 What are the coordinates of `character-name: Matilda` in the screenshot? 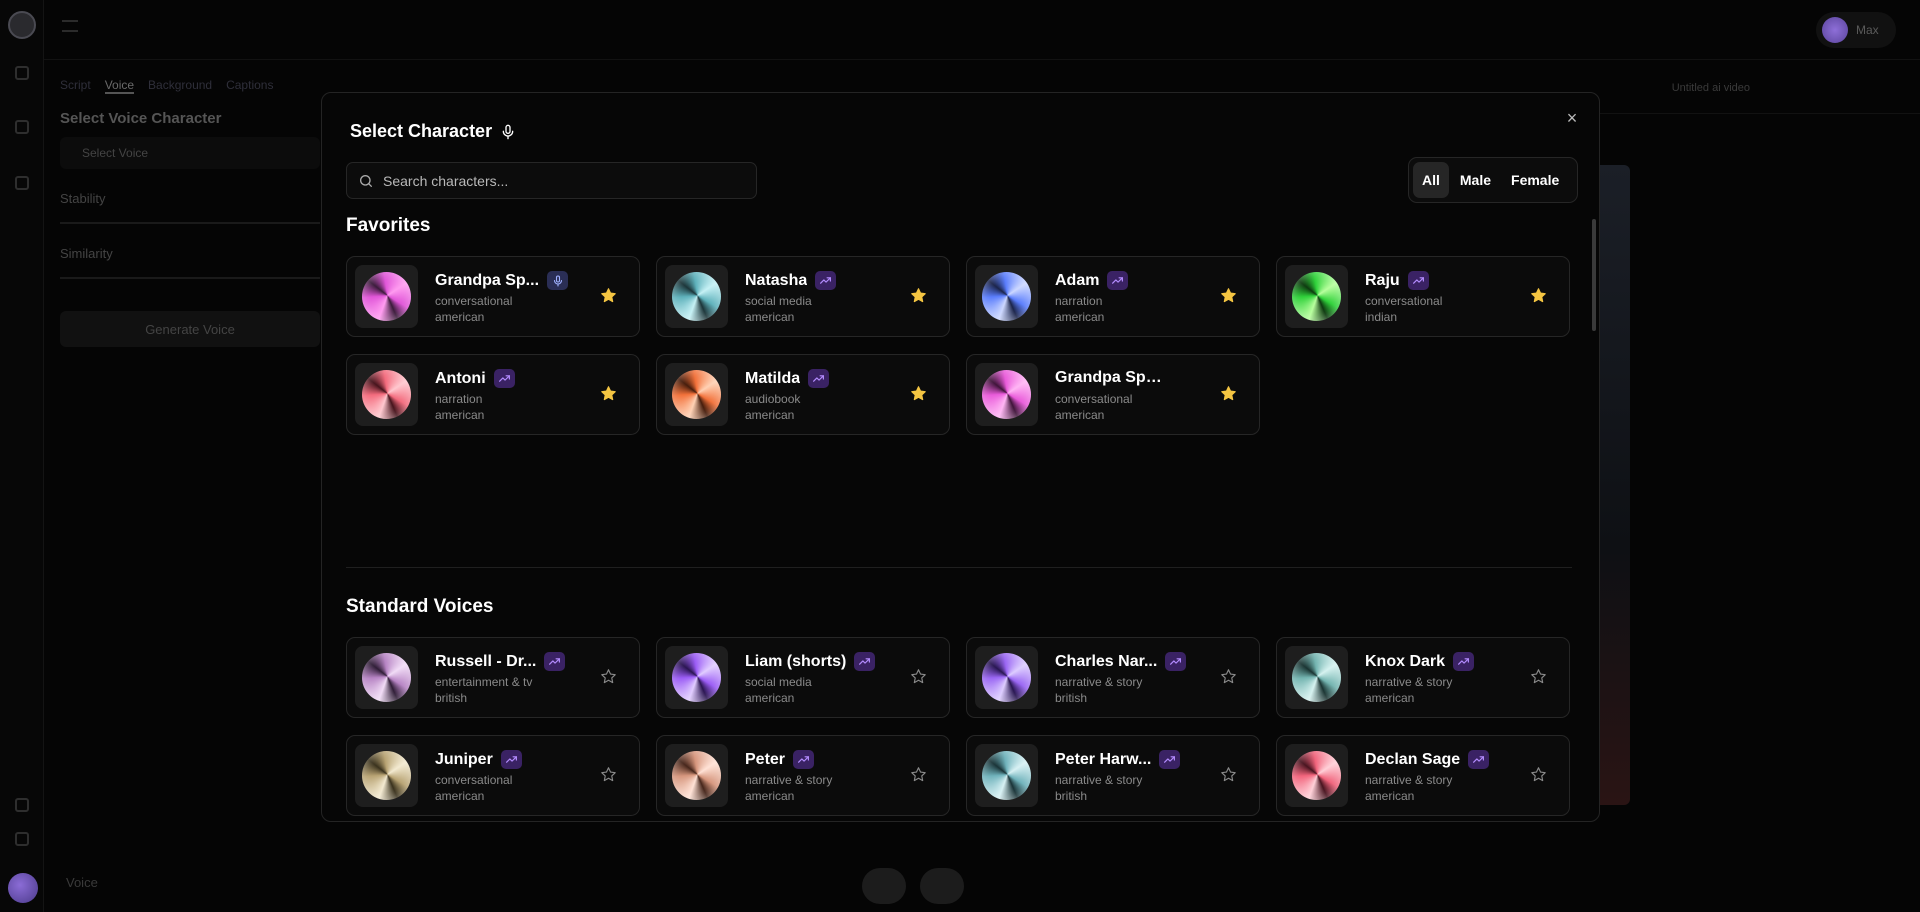 It's located at (773, 378).